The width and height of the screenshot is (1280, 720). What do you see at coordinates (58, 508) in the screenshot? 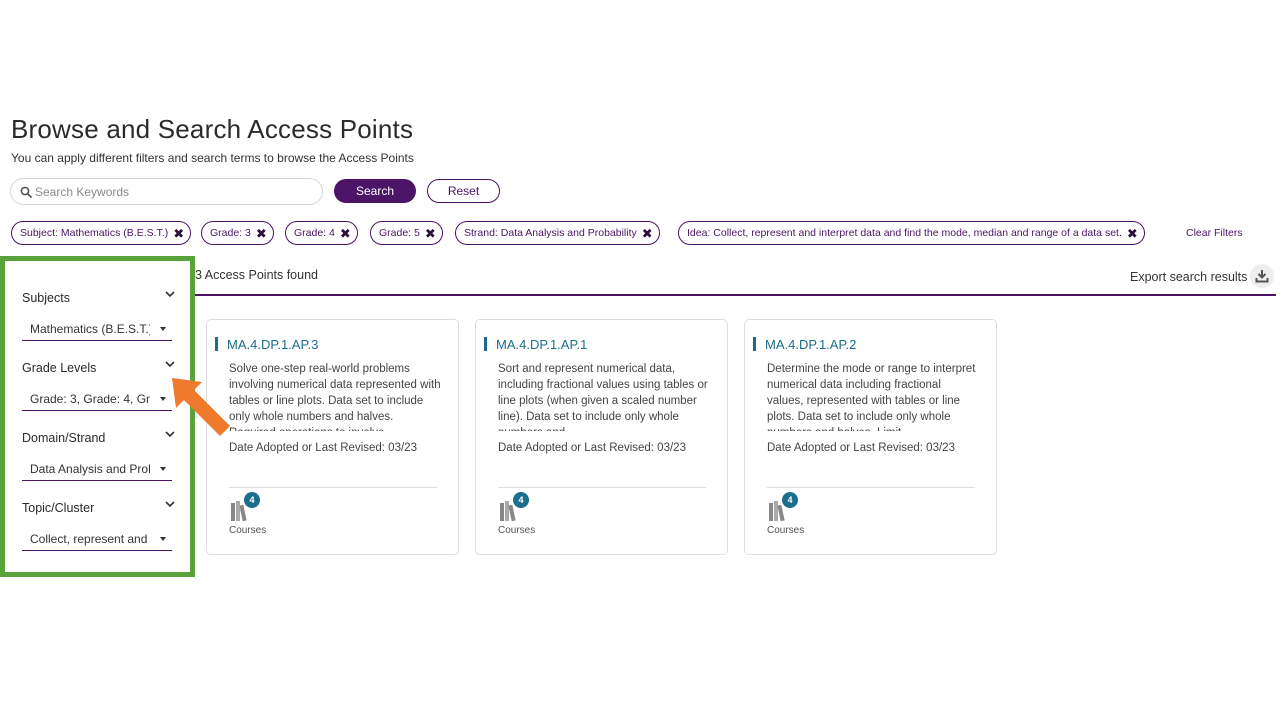
I see `filter-label: Topic/Cluster` at bounding box center [58, 508].